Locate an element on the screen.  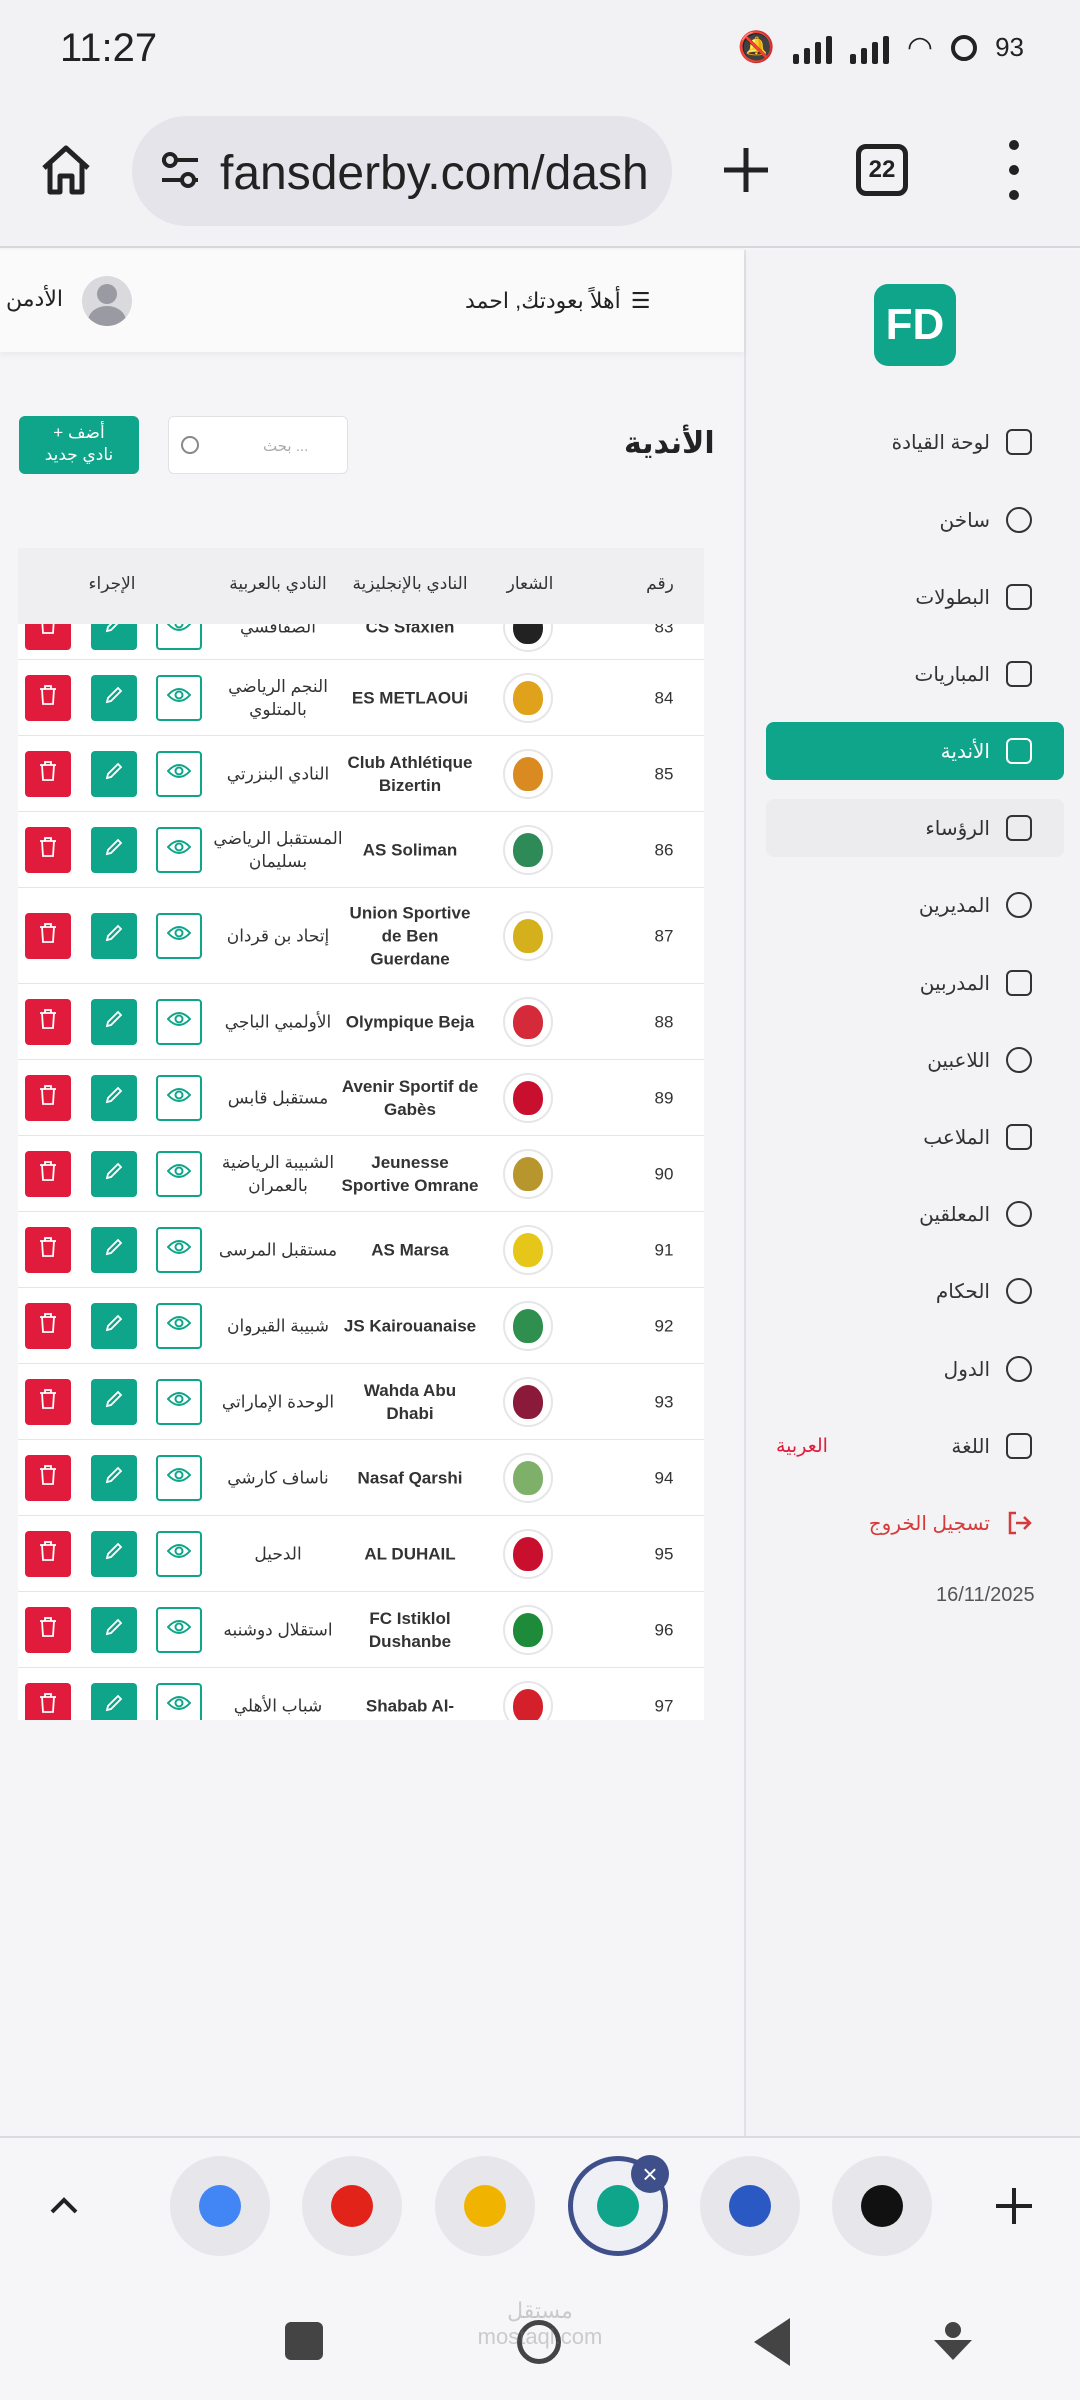
sidebar-item-tournaments: البطولات is located at coordinates (915, 597).